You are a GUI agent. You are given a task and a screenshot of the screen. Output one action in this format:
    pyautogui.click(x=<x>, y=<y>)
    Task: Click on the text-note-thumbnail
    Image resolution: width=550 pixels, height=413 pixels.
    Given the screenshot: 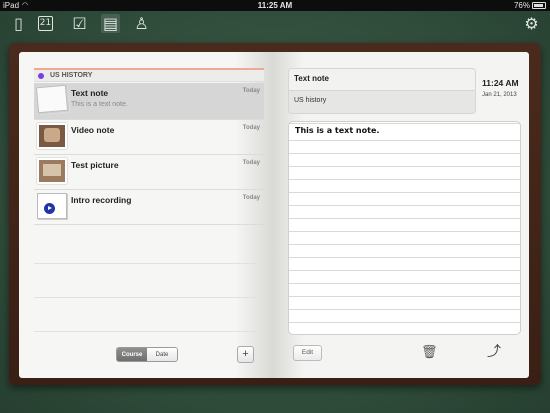 What is the action you would take?
    pyautogui.click(x=52, y=99)
    